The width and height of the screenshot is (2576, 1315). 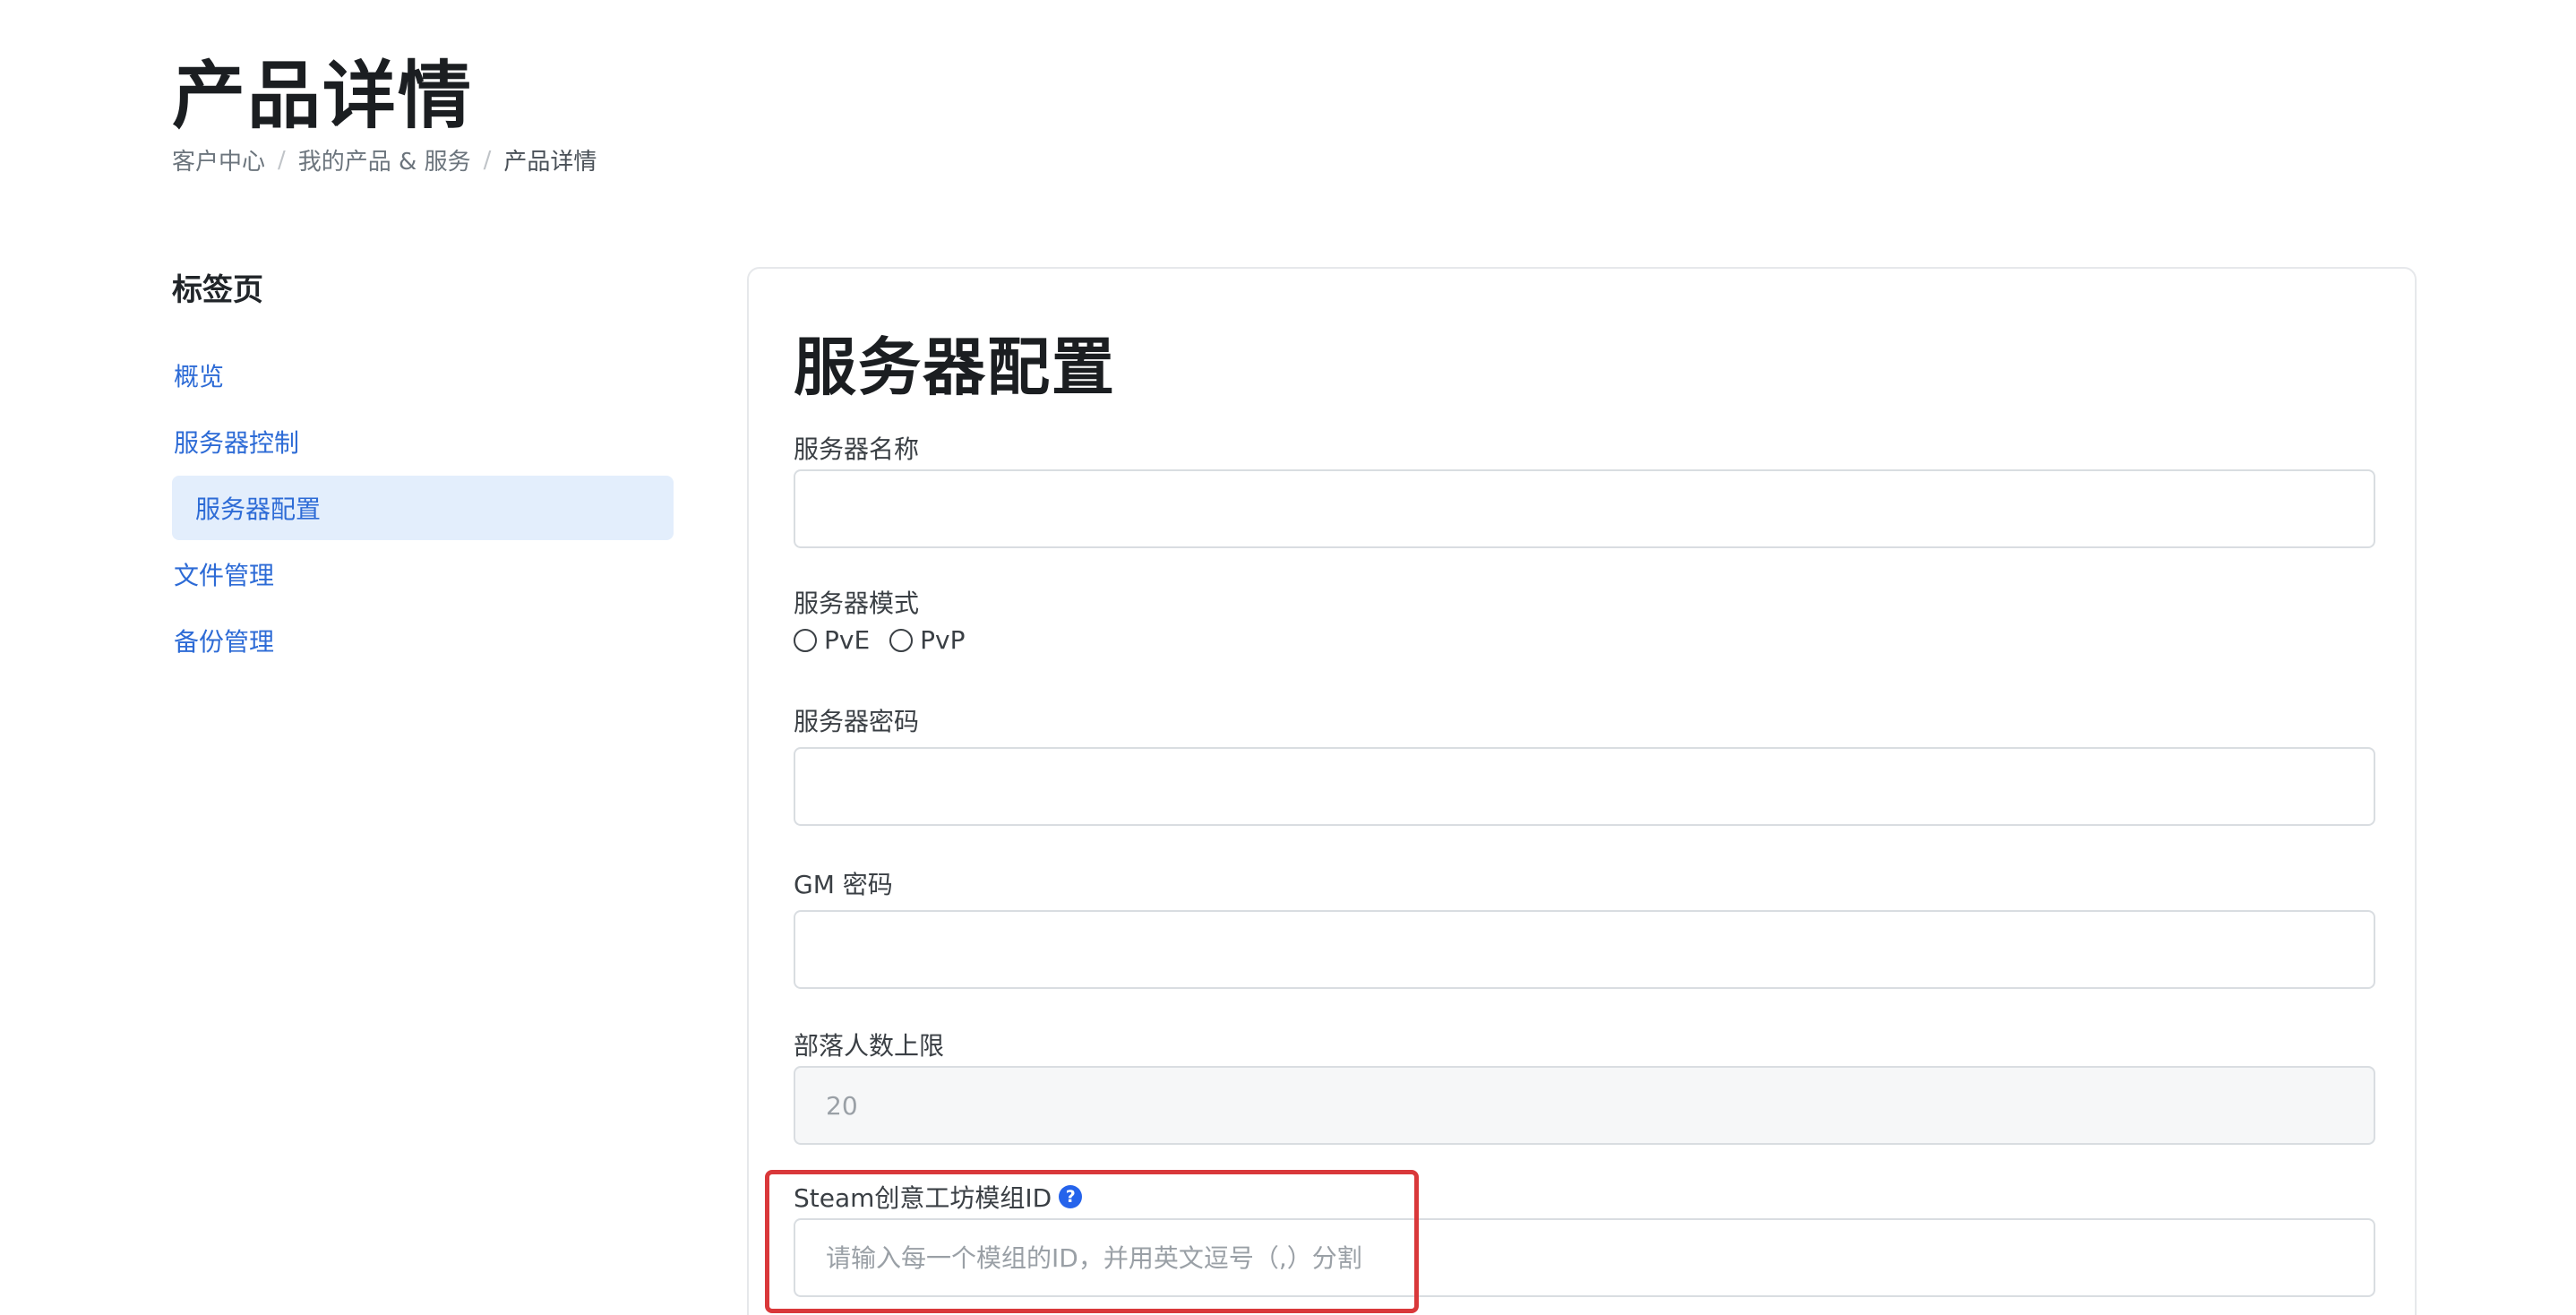 I want to click on server-mode-radio-group: PvE PvP, so click(x=889, y=640).